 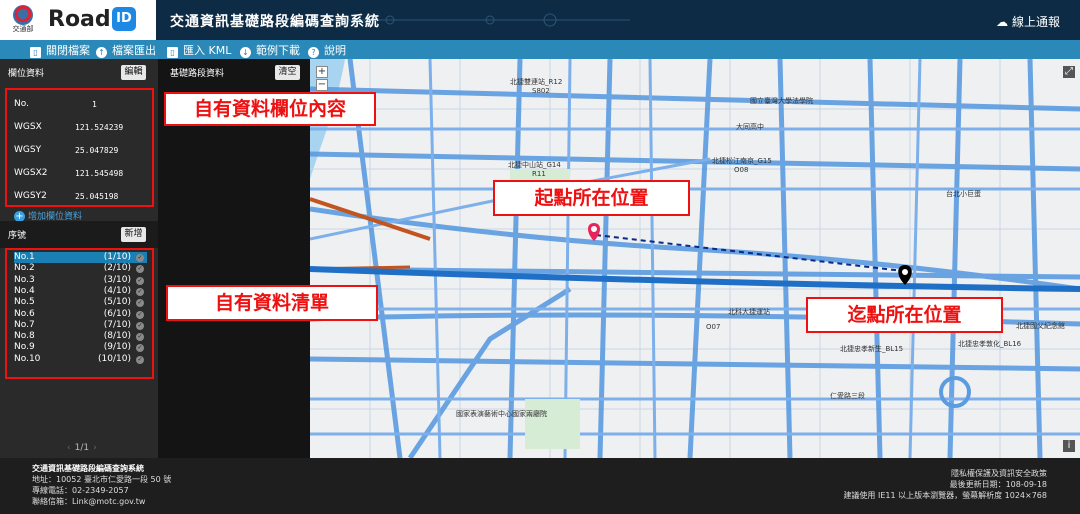 I want to click on cloud-upload-icon: ☁, so click(x=1002, y=22).